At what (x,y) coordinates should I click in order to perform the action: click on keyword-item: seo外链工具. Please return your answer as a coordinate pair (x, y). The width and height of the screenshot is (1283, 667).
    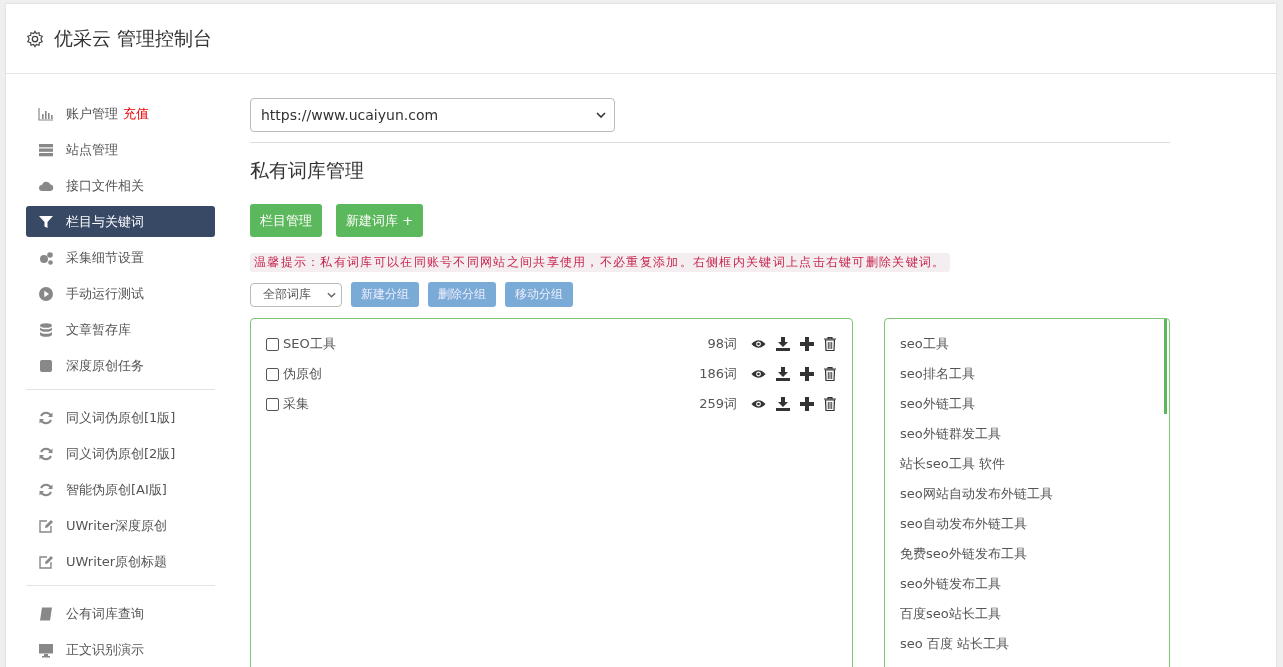
    Looking at the image, I should click on (1034, 404).